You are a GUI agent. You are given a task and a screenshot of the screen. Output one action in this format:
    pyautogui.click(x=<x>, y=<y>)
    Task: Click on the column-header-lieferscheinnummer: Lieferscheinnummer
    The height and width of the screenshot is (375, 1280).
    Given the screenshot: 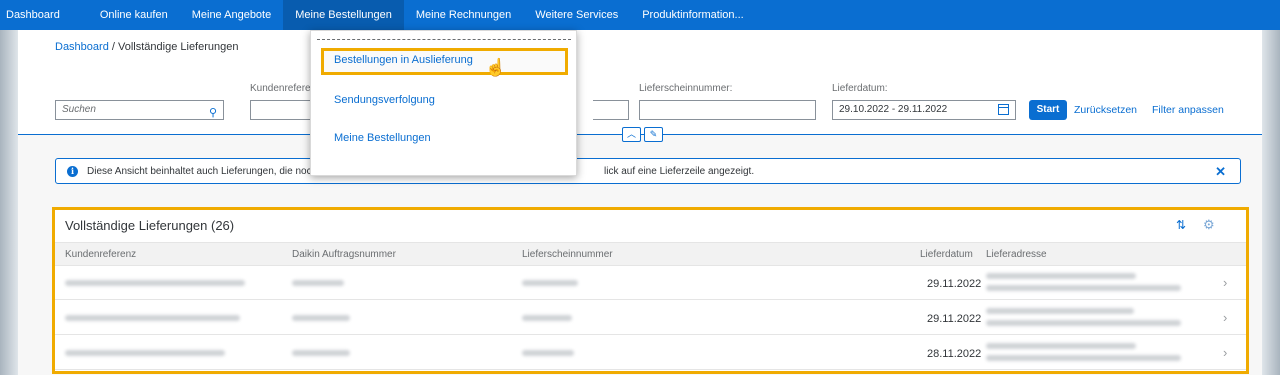 What is the action you would take?
    pyautogui.click(x=567, y=254)
    